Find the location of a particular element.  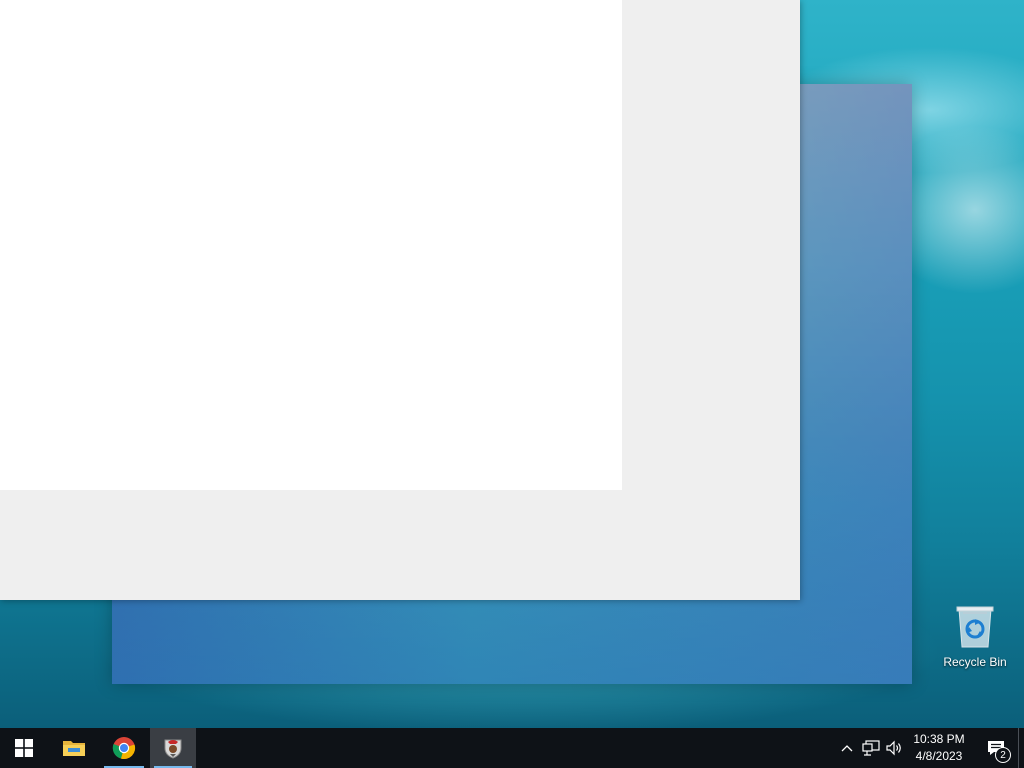

folder-icon is located at coordinates (74, 748).